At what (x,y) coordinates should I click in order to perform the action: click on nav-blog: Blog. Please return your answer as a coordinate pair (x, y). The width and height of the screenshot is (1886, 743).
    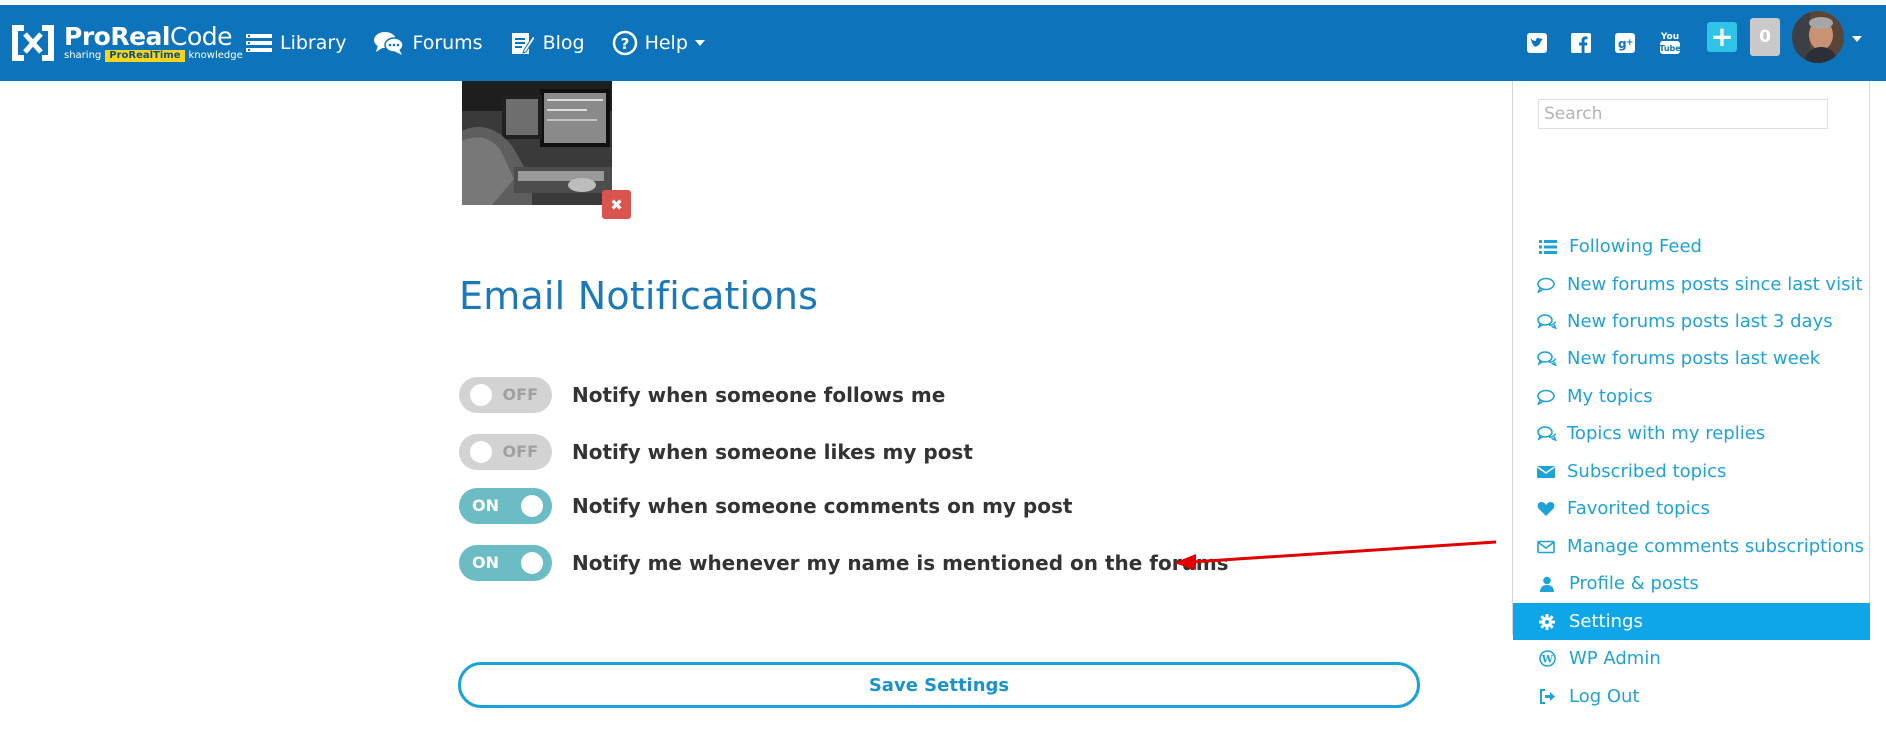
    Looking at the image, I should click on (547, 43).